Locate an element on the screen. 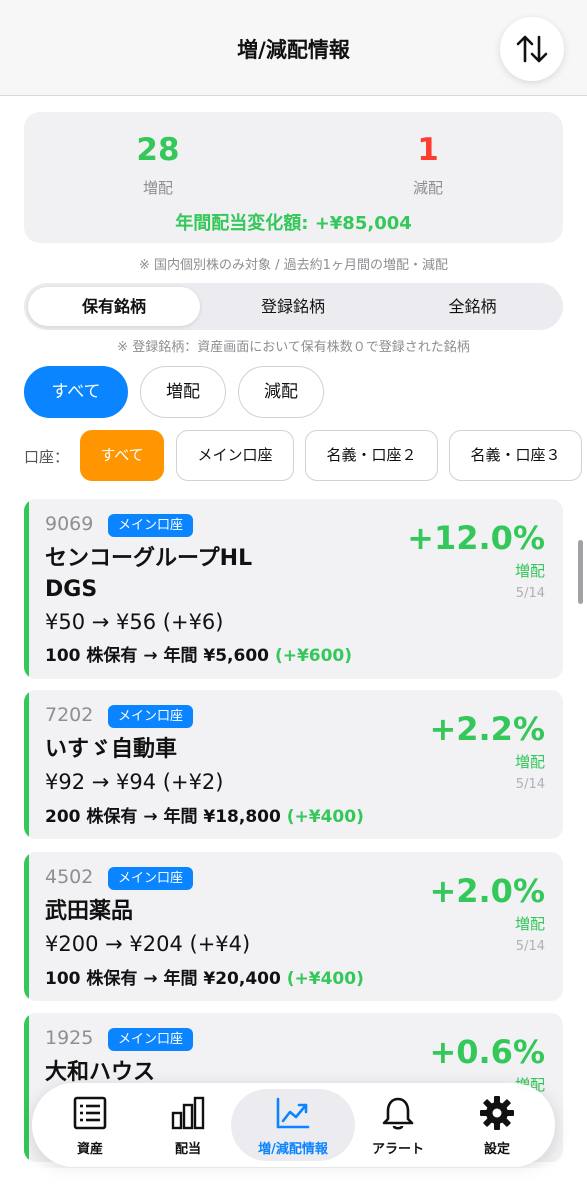  dividend-change: ¥50 → ¥56 (+¥6) is located at coordinates (134, 622).